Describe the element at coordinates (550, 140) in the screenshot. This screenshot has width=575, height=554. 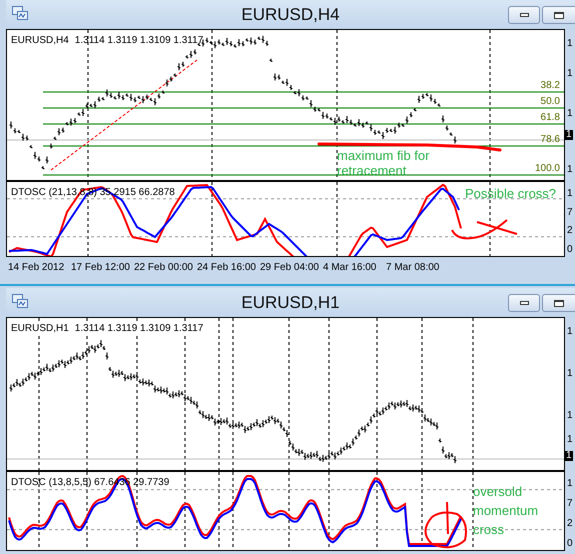
I see `fib-level-label: 78.6` at that location.